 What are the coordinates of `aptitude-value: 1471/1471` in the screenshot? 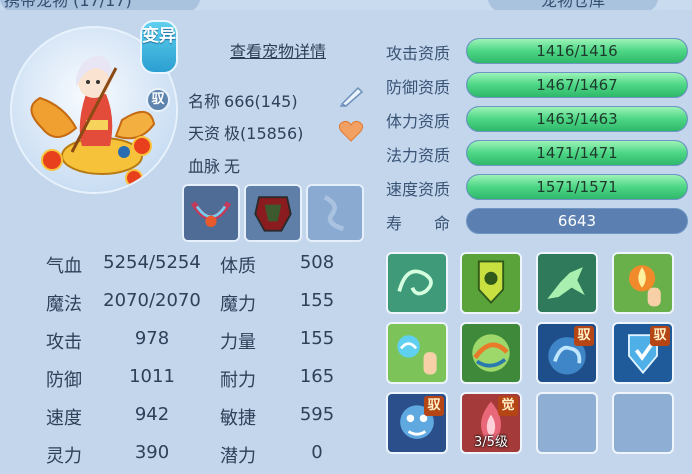 It's located at (577, 153).